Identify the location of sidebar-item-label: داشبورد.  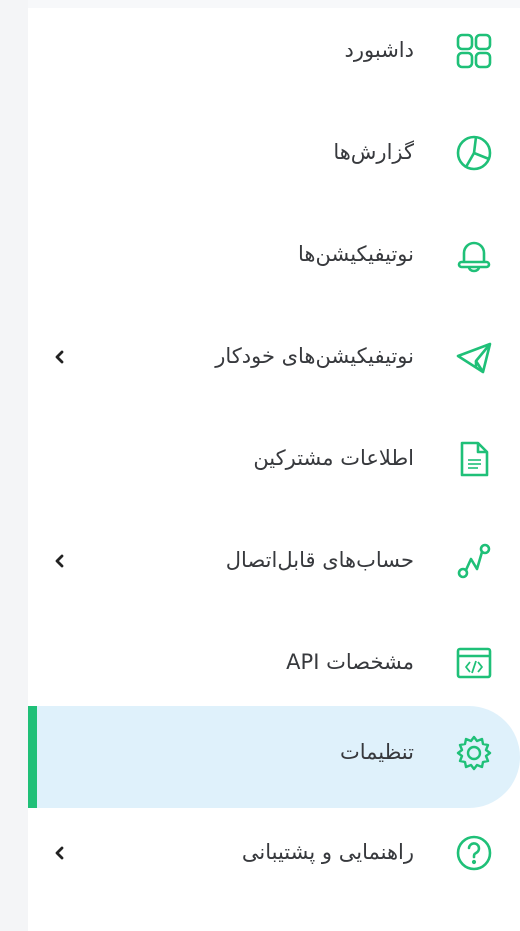
(379, 50).